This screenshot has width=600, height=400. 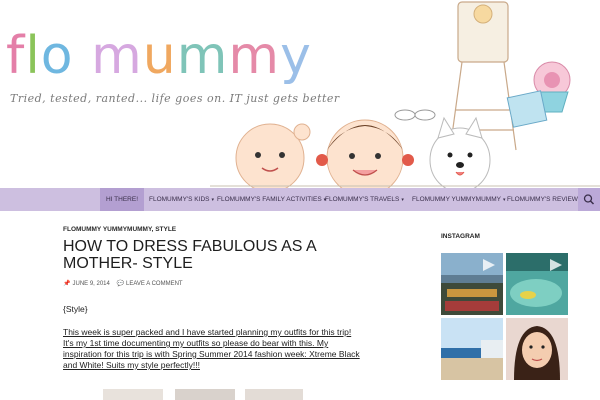 I want to click on search-toggle, so click(x=589, y=199).